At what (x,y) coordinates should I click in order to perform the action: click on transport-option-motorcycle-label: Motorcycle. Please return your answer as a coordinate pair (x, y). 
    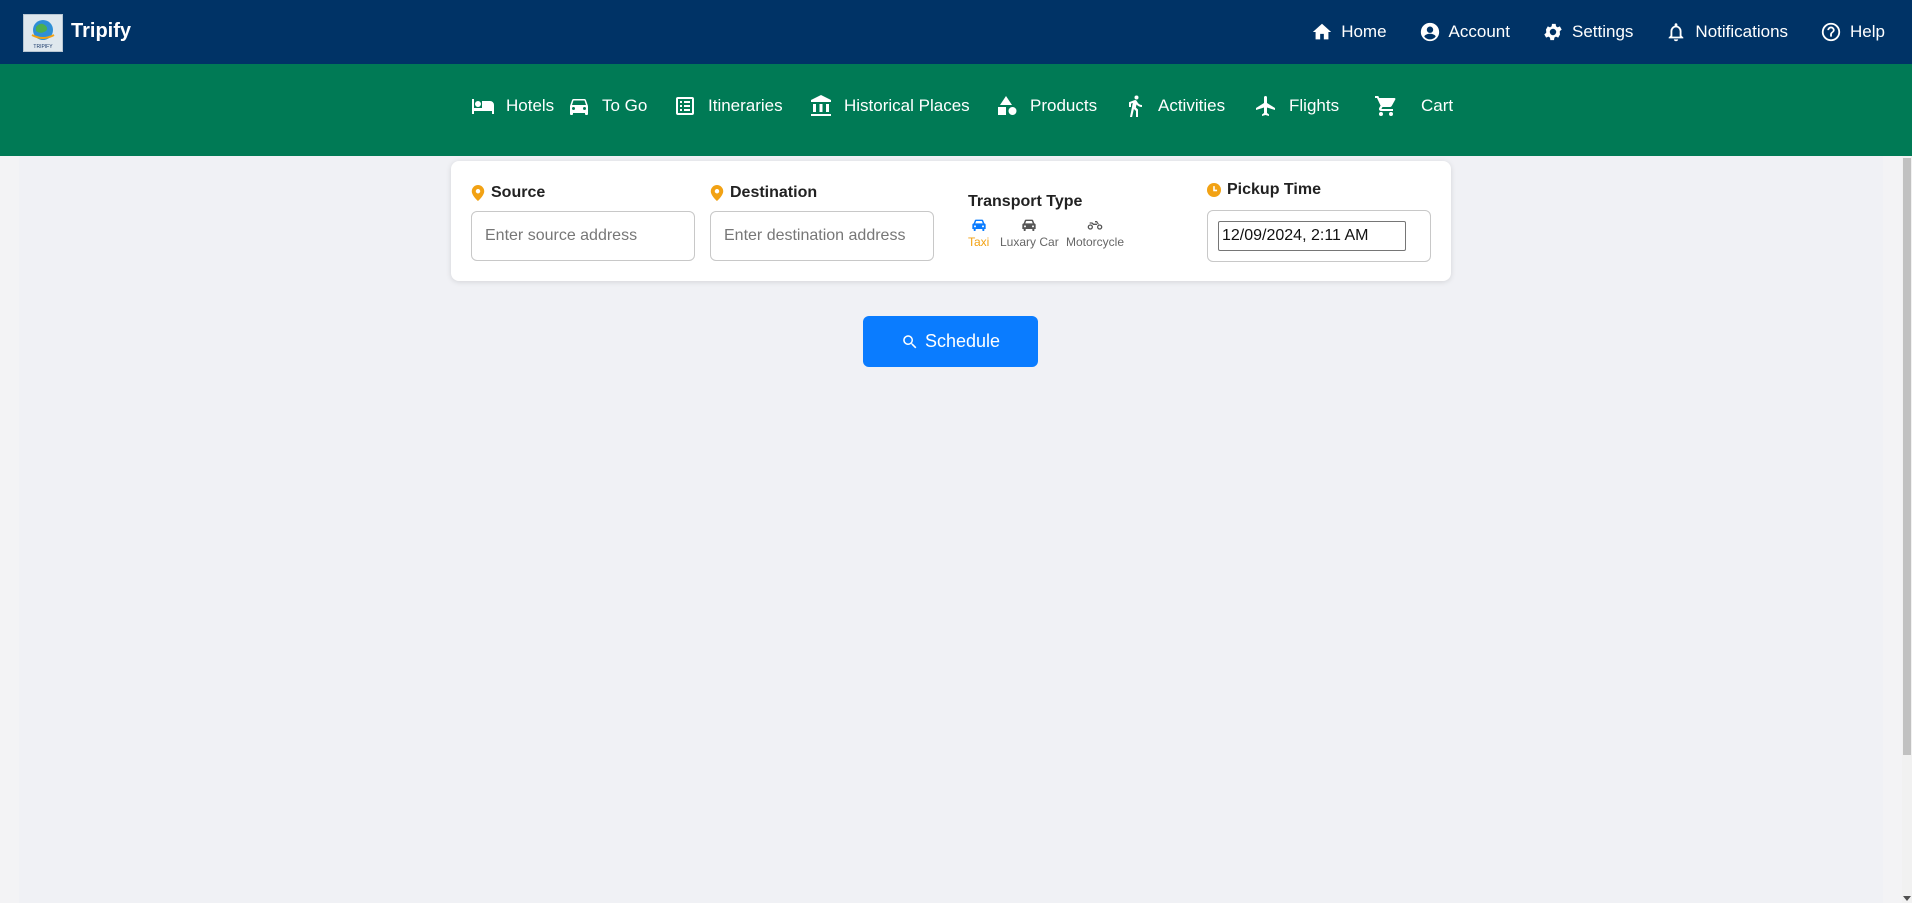
    Looking at the image, I should click on (1095, 242).